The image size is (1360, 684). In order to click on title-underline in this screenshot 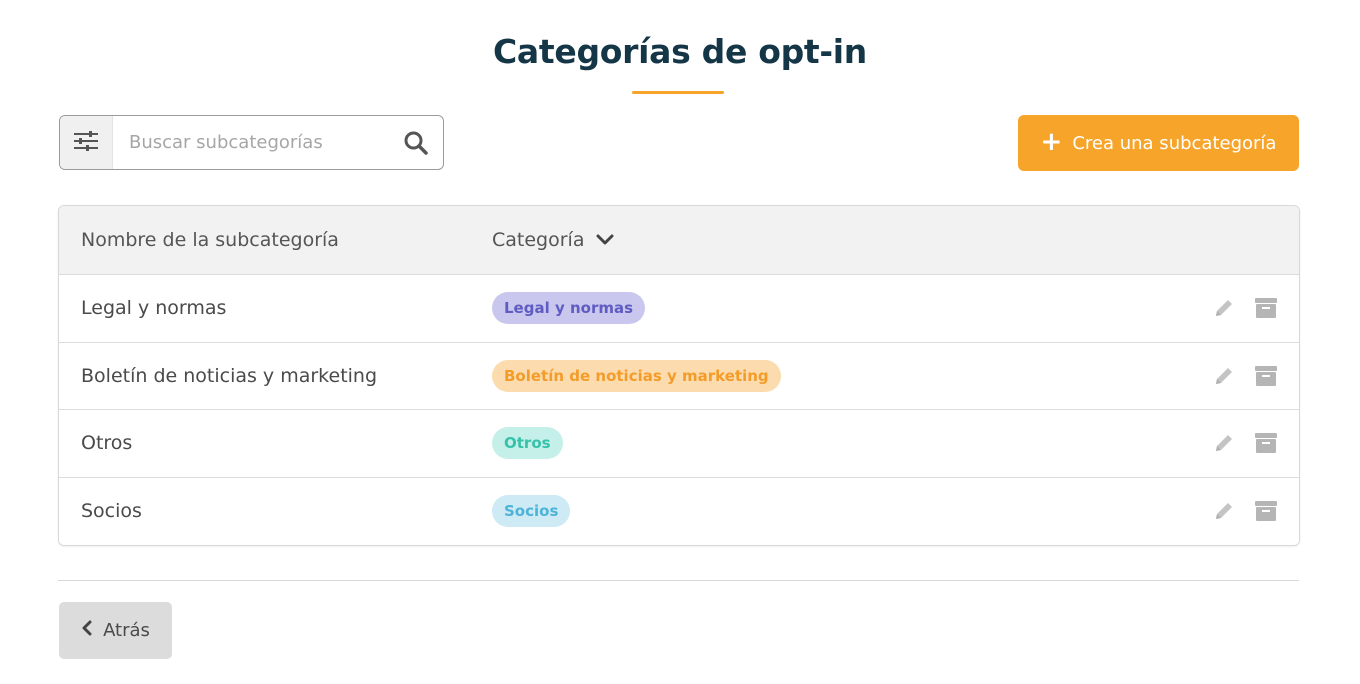, I will do `click(678, 92)`.